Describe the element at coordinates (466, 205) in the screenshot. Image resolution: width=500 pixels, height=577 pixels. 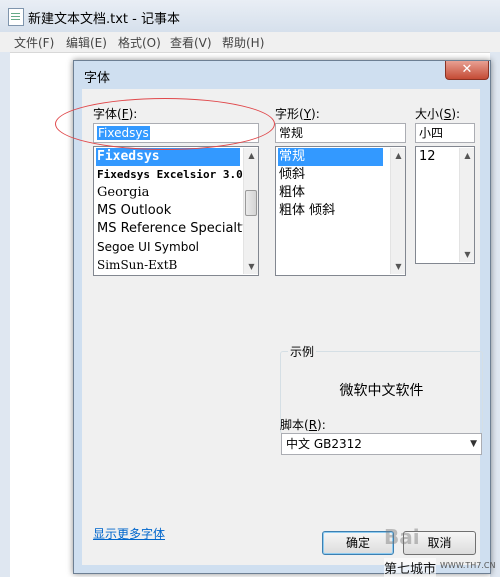
I see `size-list-scrollbar: ▲ ▼` at that location.